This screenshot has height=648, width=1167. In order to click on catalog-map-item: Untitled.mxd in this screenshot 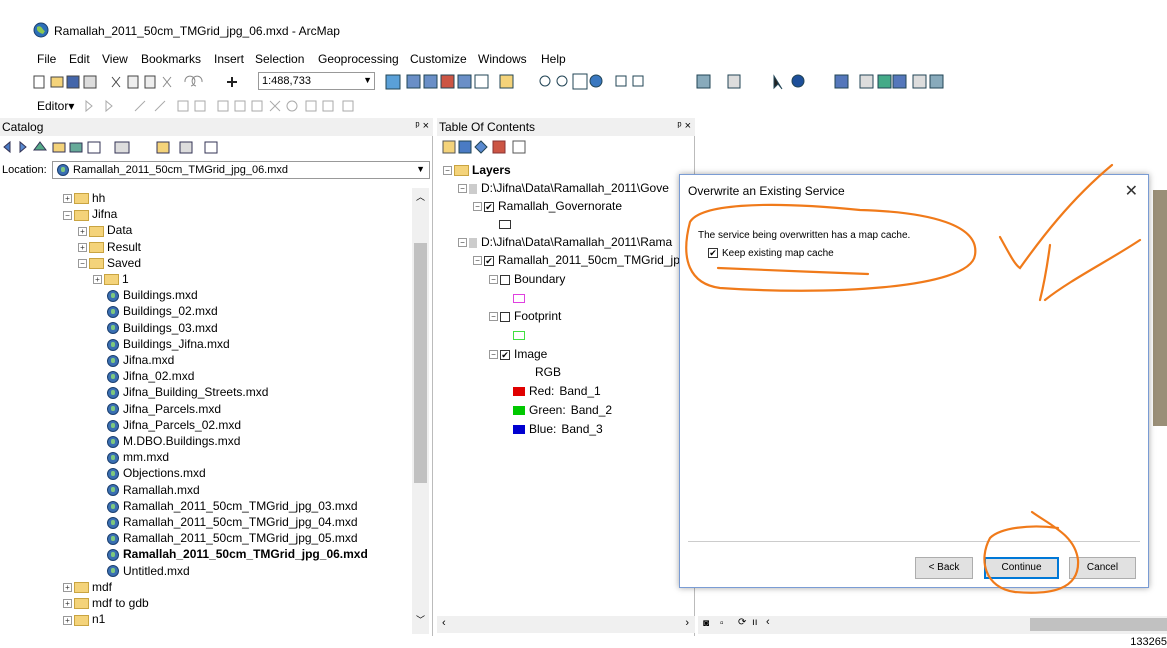, I will do `click(148, 571)`.